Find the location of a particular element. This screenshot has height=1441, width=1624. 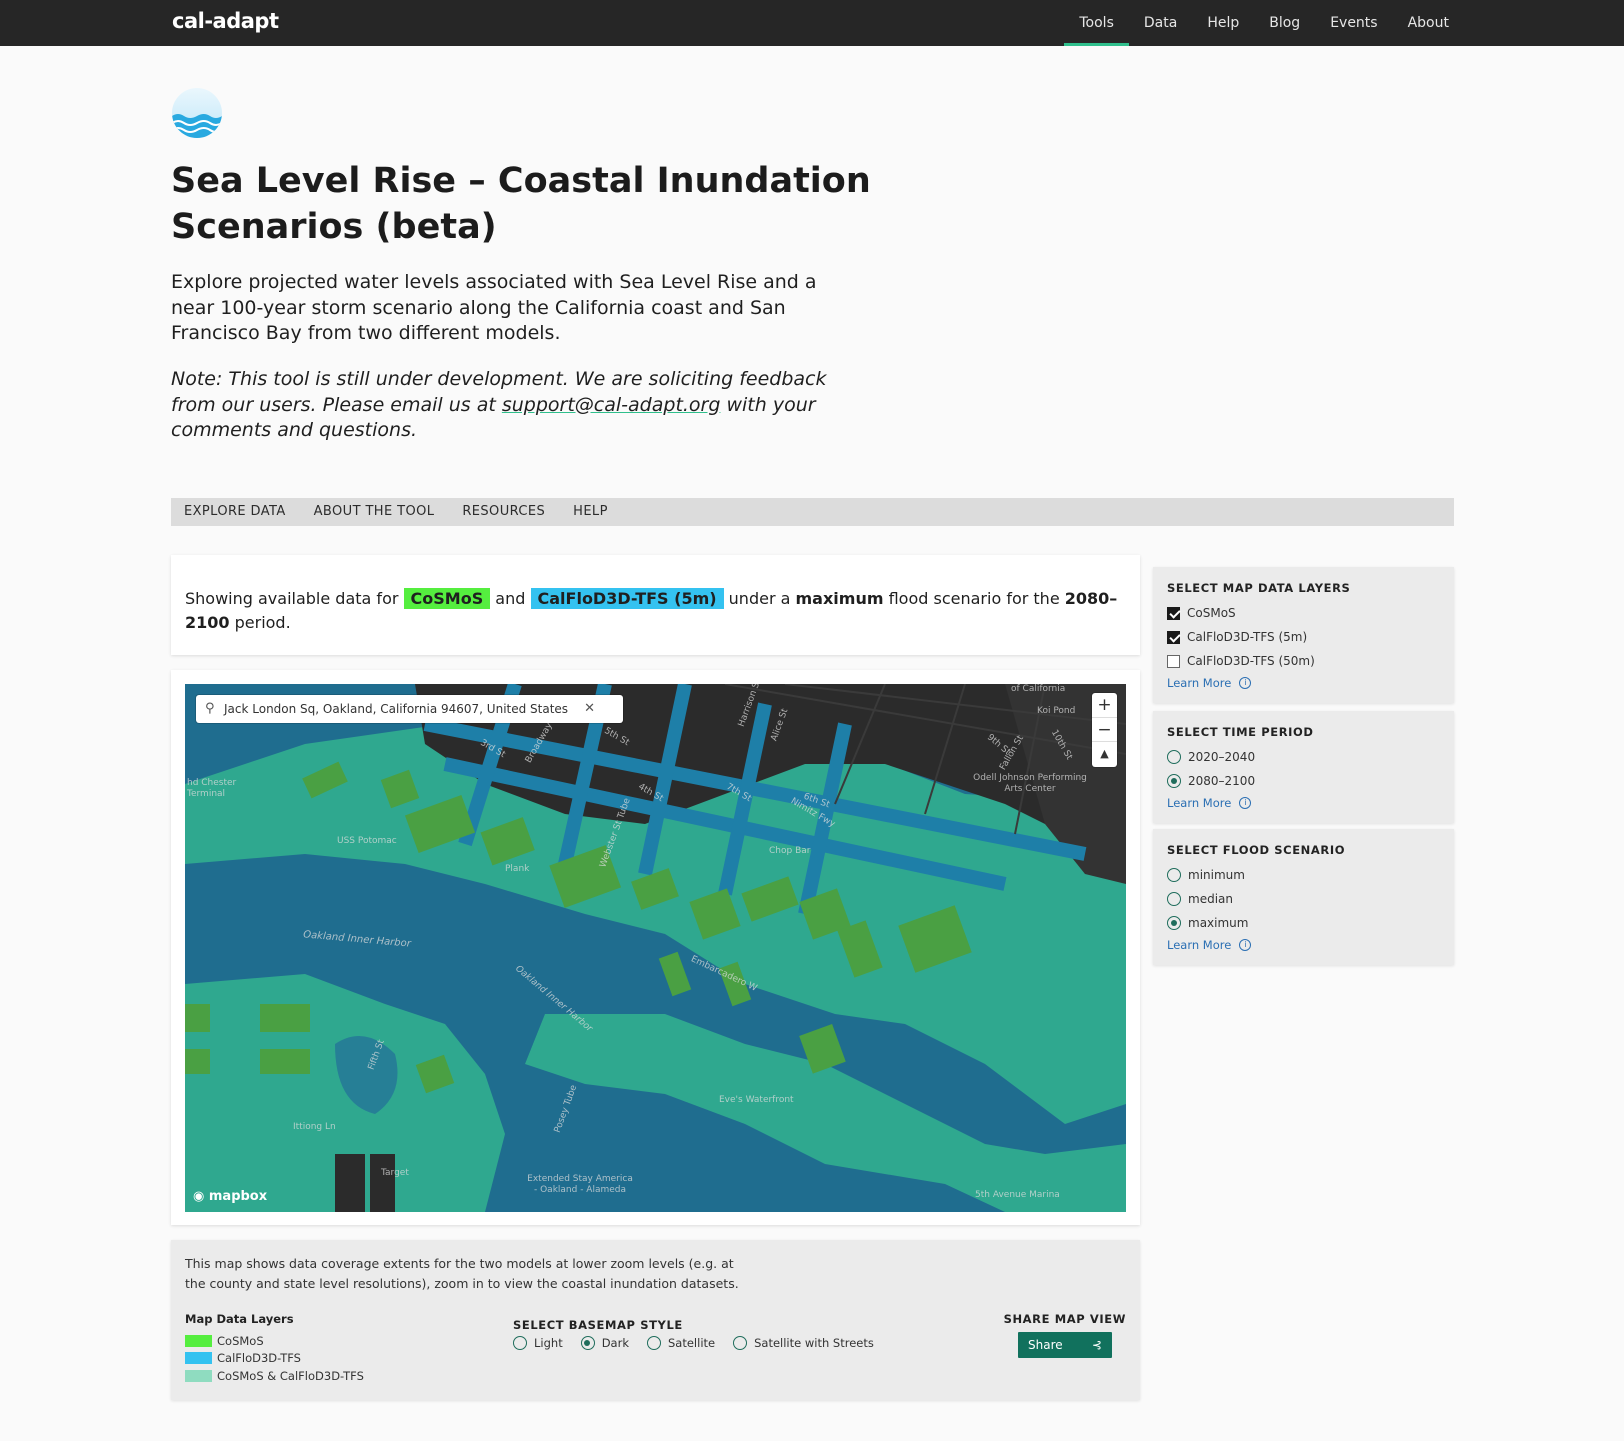

clear-search-icon: ✕ is located at coordinates (589, 709).